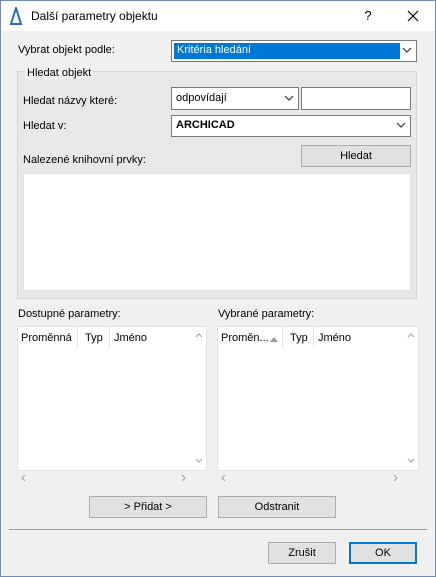  I want to click on title-bar: Další parametry objektu ?, so click(218, 16).